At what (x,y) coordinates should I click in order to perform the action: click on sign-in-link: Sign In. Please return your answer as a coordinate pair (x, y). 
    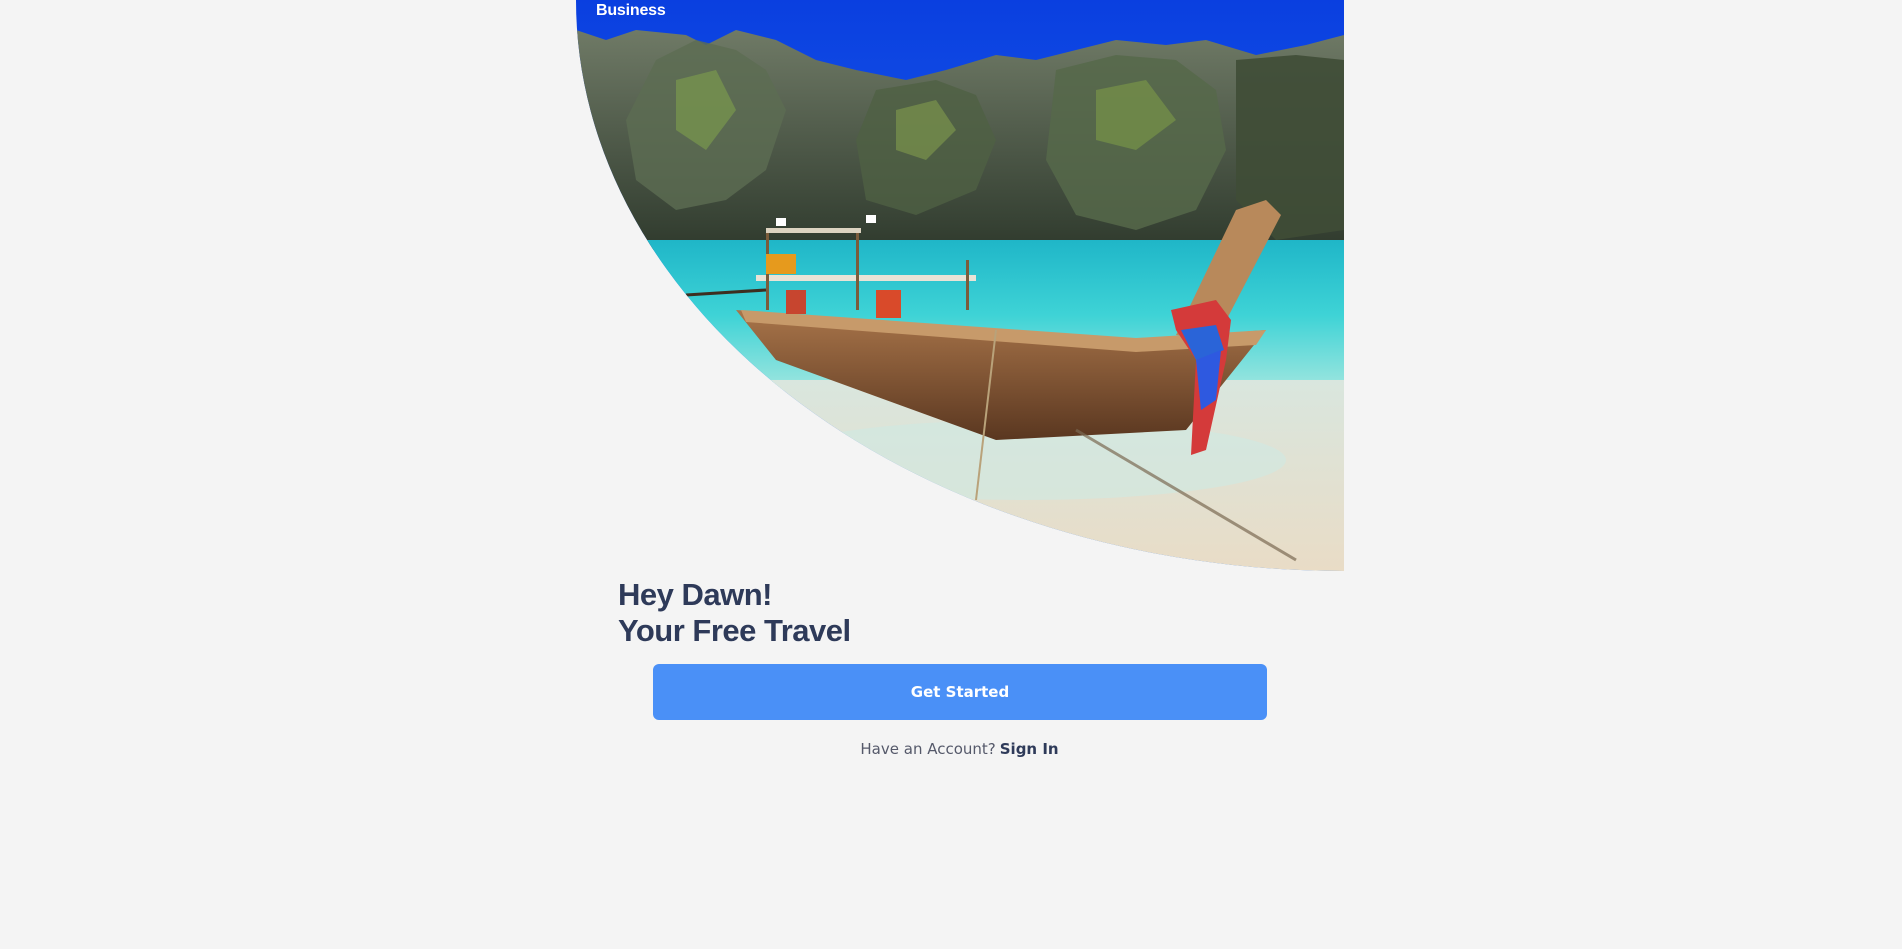
    Looking at the image, I should click on (1029, 749).